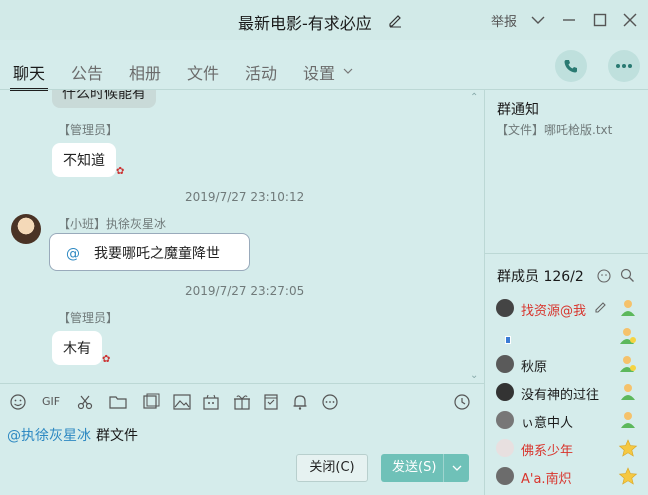  I want to click on task-icon, so click(271, 402).